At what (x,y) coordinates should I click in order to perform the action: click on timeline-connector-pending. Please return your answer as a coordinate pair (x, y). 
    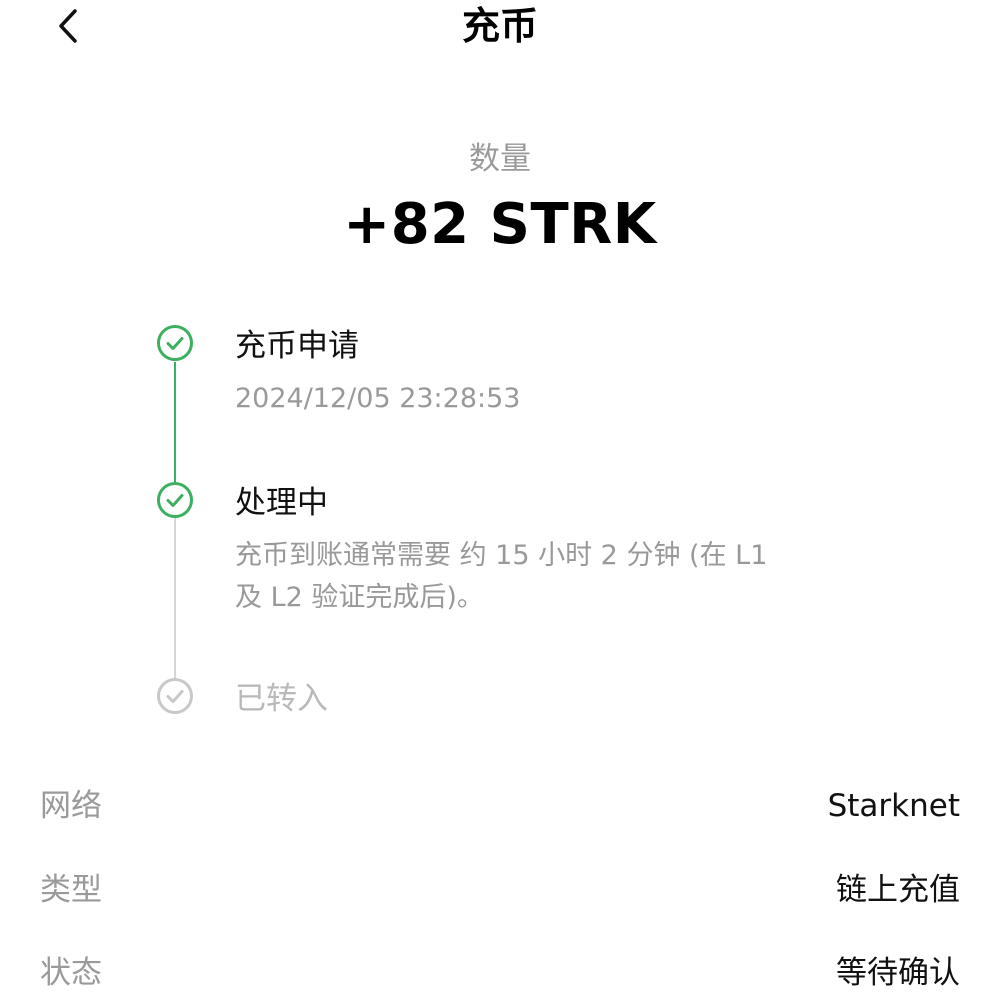
    Looking at the image, I should click on (175, 598).